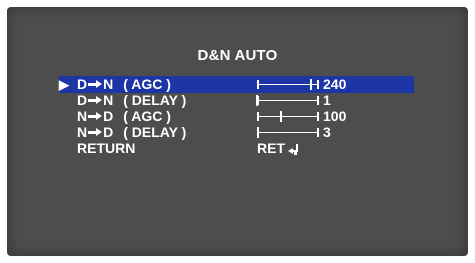 This screenshot has width=475, height=263. I want to click on return-value-text: RET, so click(271, 148).